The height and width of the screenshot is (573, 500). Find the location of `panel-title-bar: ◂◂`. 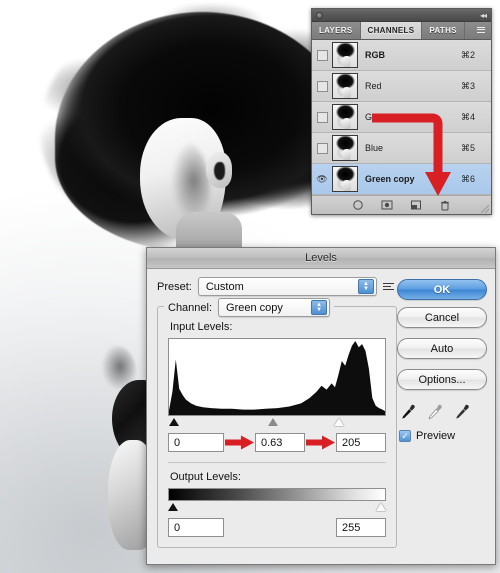

panel-title-bar: ◂◂ is located at coordinates (401, 15).